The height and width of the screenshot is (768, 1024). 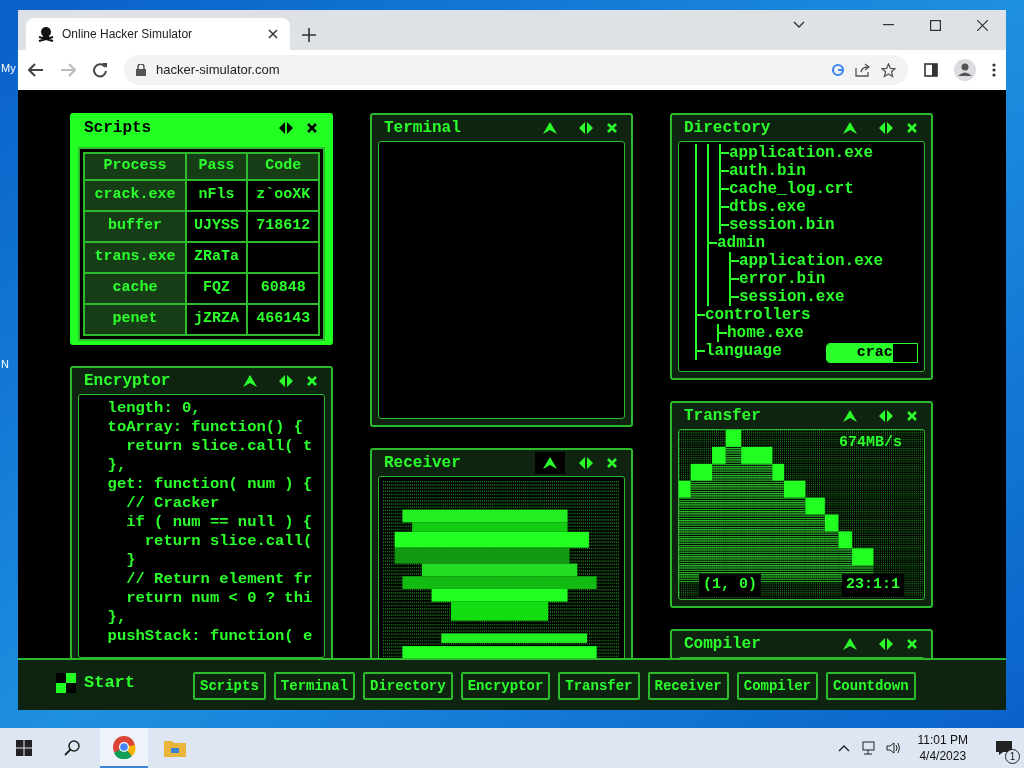 What do you see at coordinates (767, 207) in the screenshot?
I see `tree-item: dtbs.exe` at bounding box center [767, 207].